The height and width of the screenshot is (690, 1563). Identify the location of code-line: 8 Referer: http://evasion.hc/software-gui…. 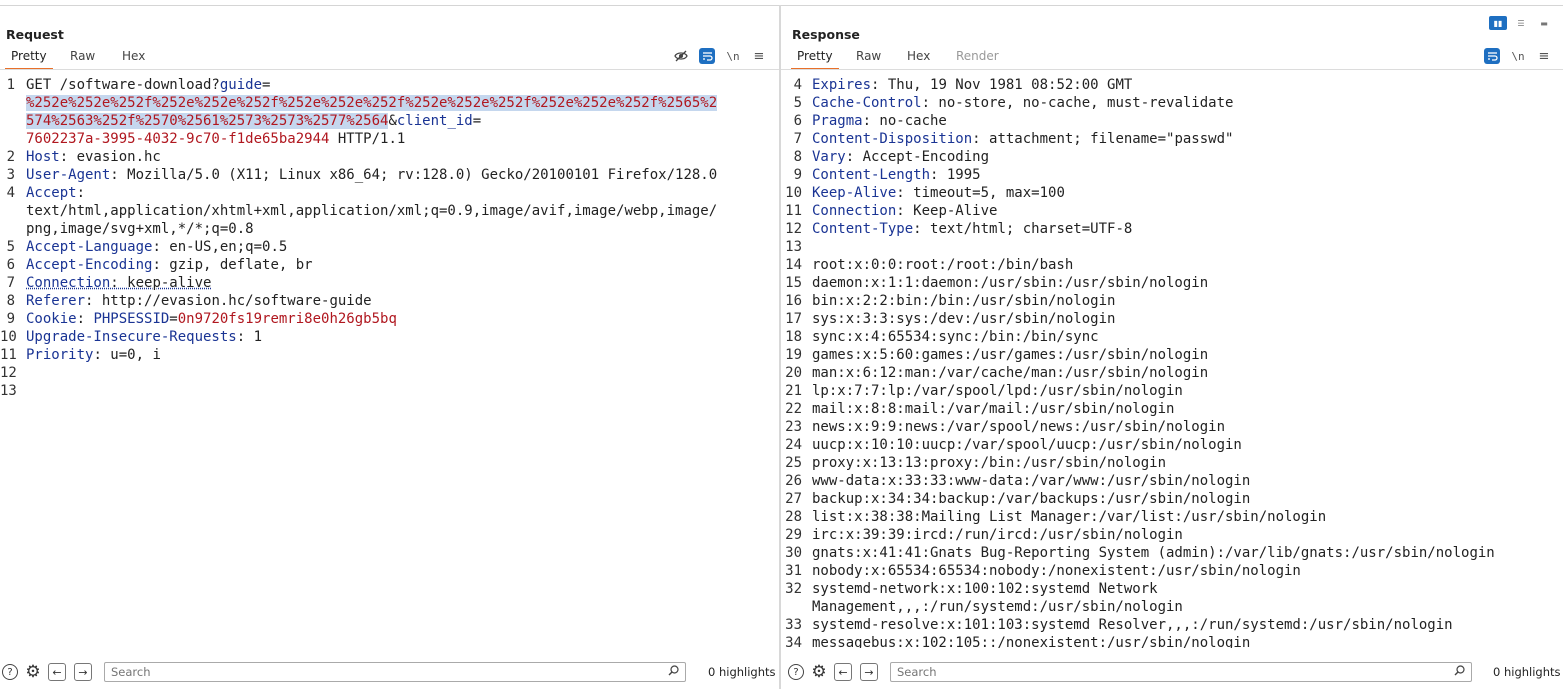
(389, 301).